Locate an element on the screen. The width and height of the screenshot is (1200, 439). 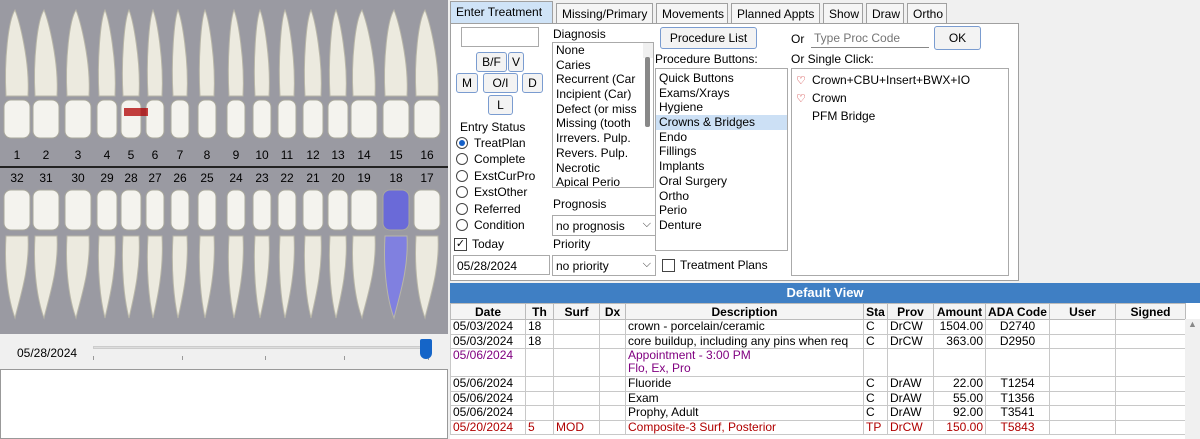
grid-column-header: Date is located at coordinates (488, 311).